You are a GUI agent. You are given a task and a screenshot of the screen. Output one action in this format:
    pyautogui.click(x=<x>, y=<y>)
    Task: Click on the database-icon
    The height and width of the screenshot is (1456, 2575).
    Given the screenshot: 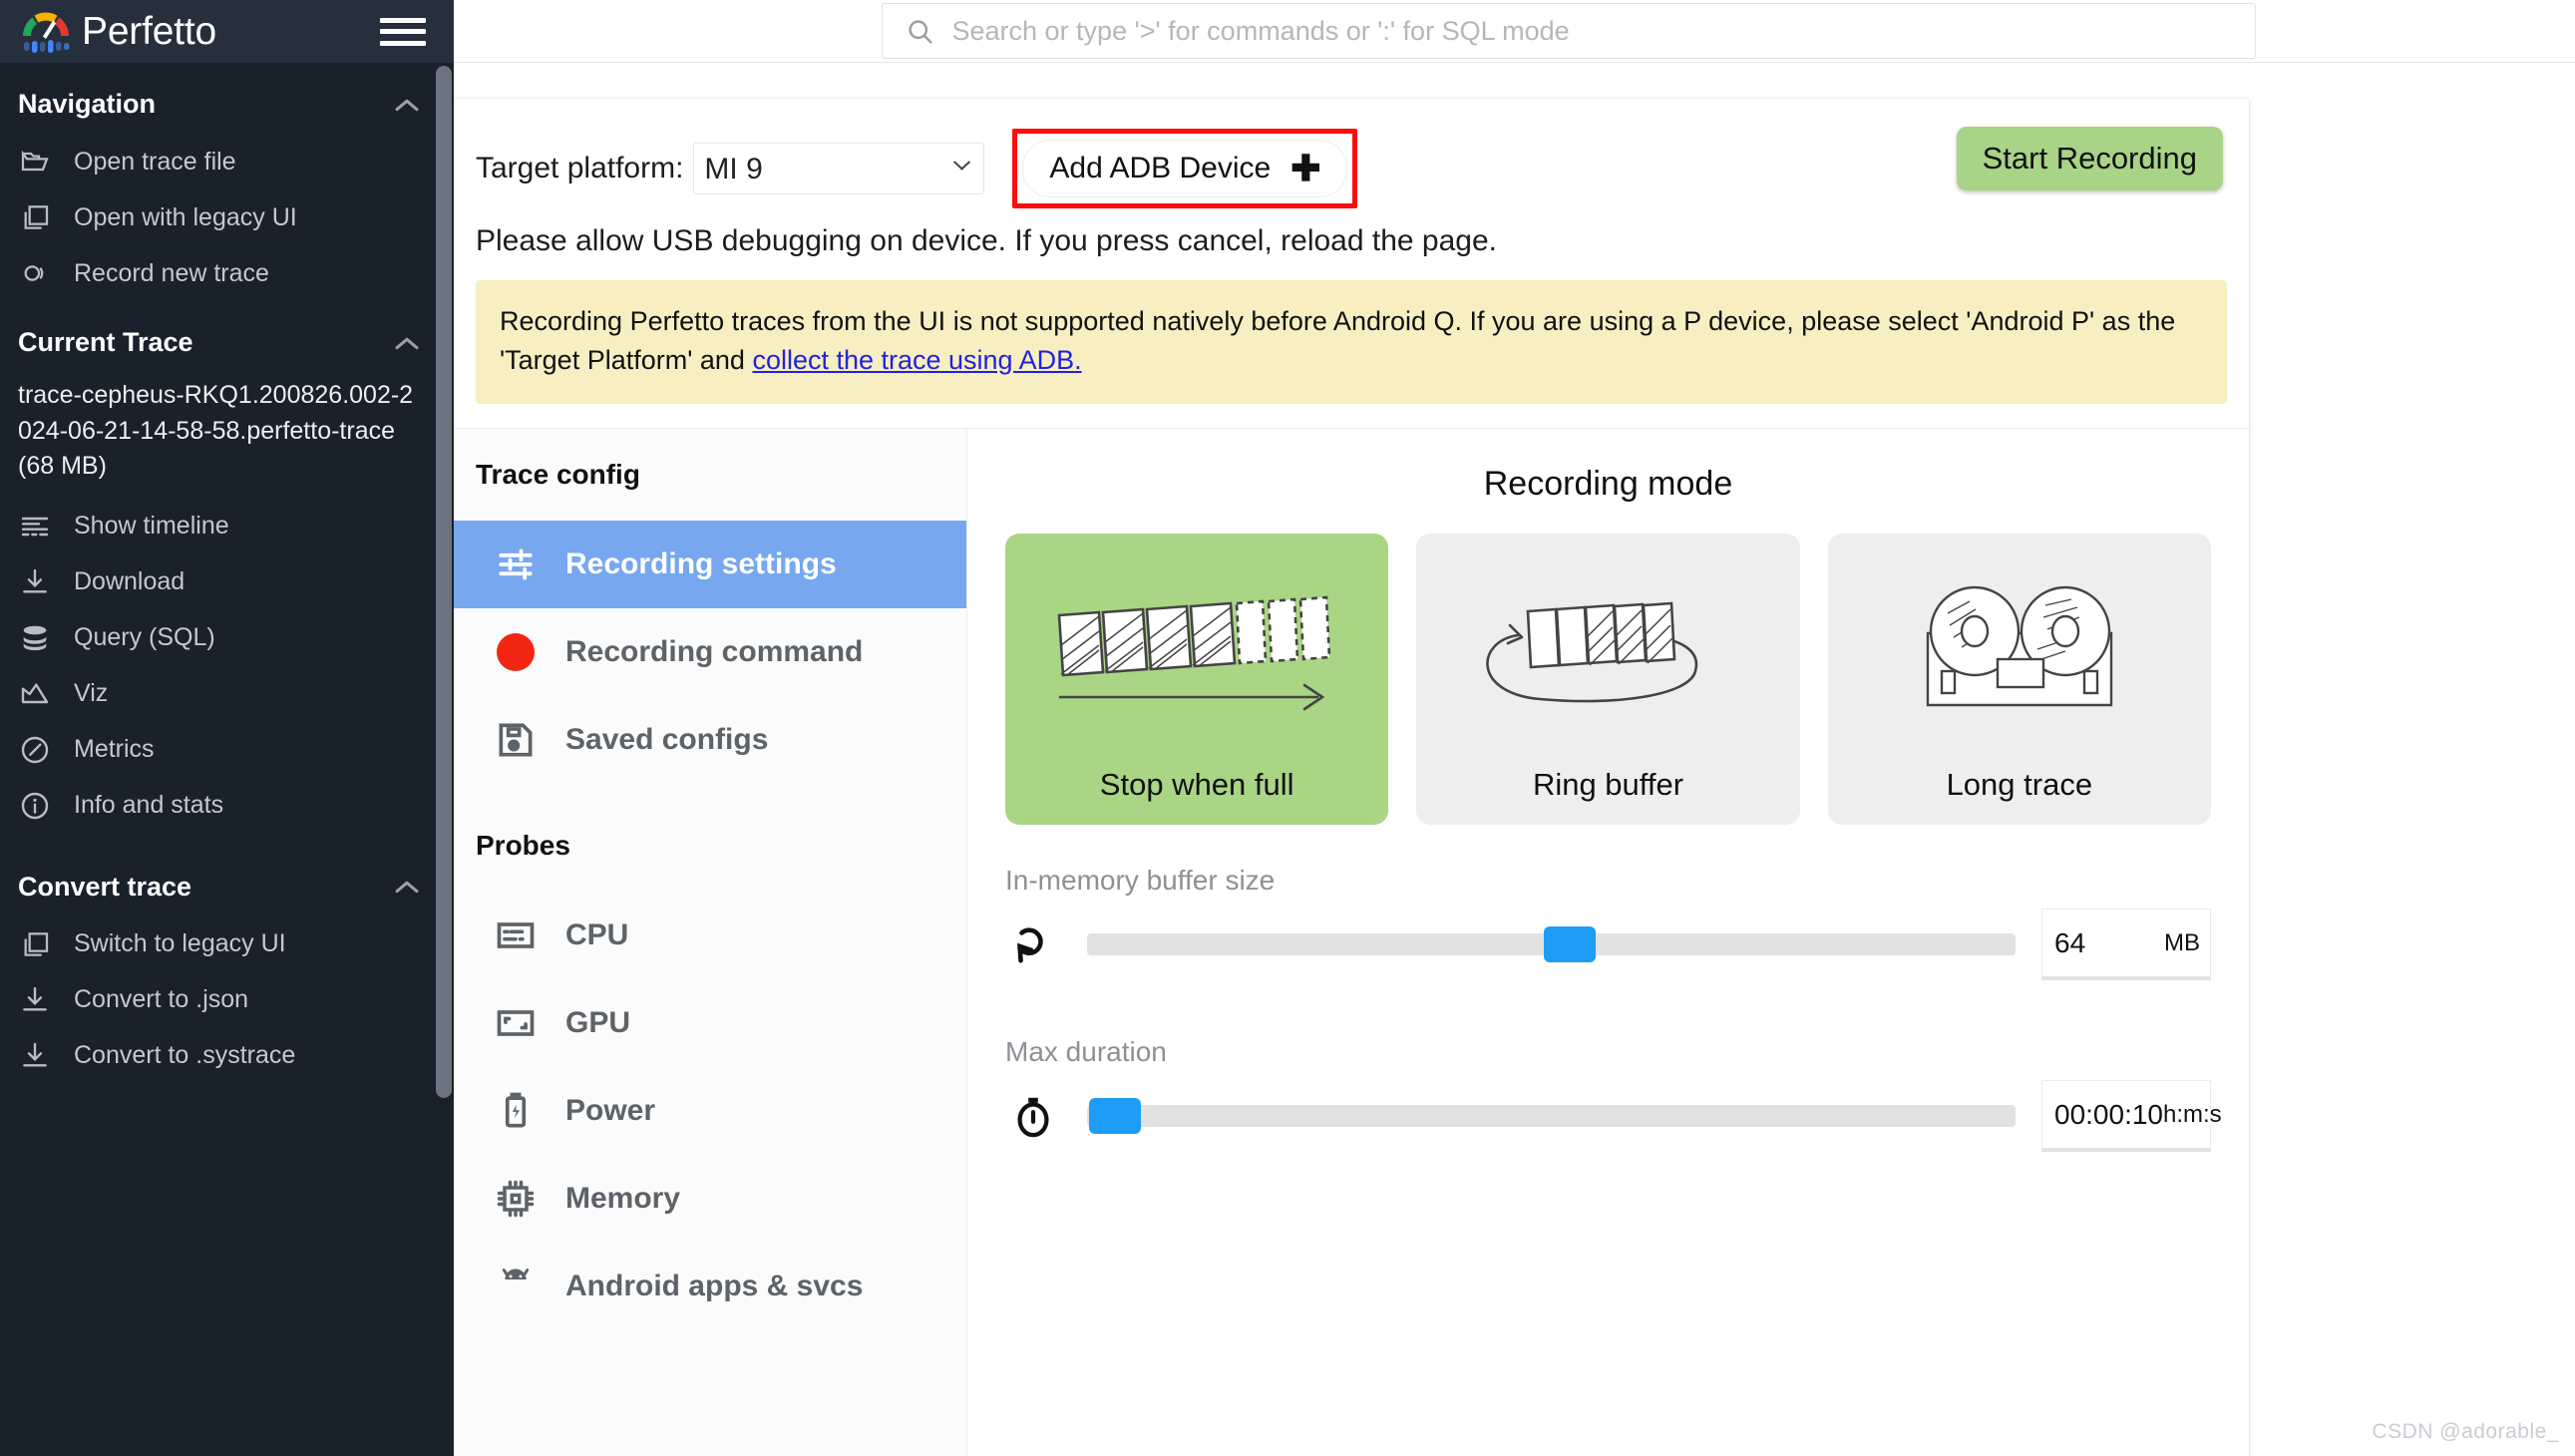 What is the action you would take?
    pyautogui.click(x=35, y=638)
    